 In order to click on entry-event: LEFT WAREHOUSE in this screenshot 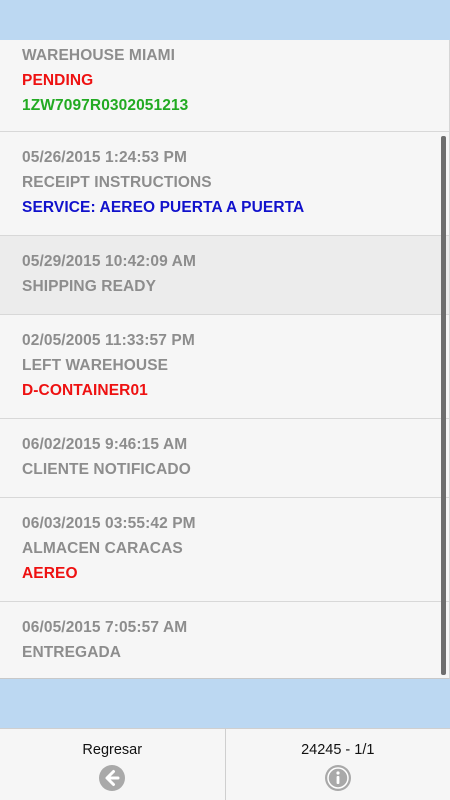, I will do `click(95, 365)`.